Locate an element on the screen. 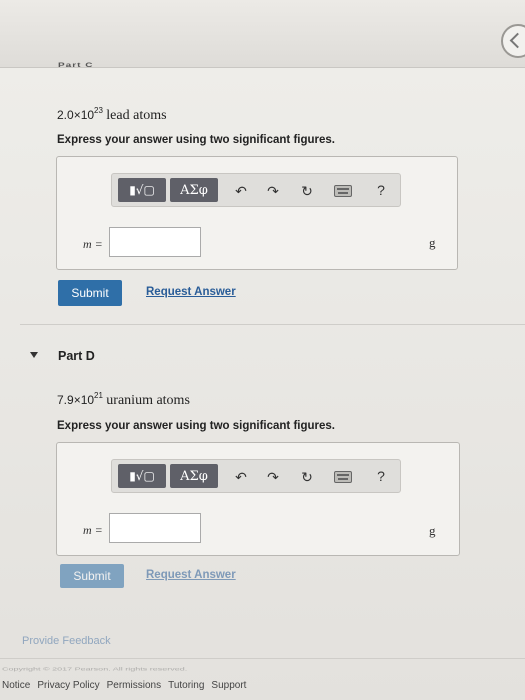  footer-divider is located at coordinates (262, 658).